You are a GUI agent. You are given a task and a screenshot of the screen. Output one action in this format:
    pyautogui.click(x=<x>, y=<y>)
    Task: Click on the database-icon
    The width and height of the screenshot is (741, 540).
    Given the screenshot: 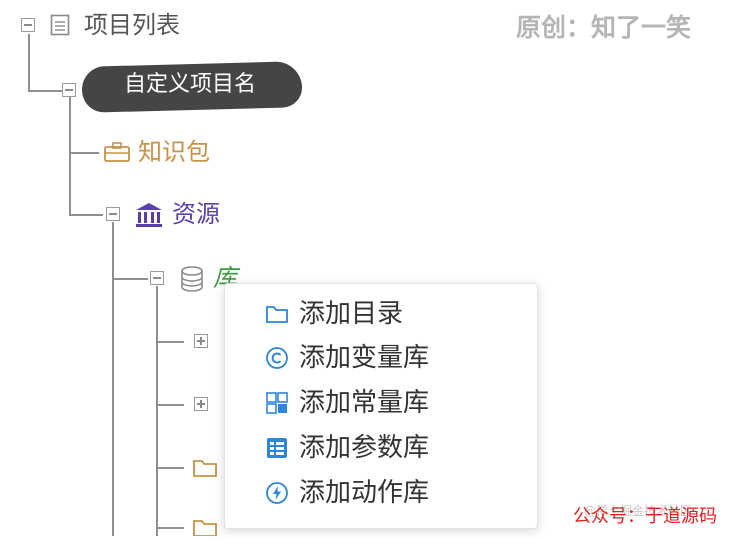 What is the action you would take?
    pyautogui.click(x=192, y=279)
    